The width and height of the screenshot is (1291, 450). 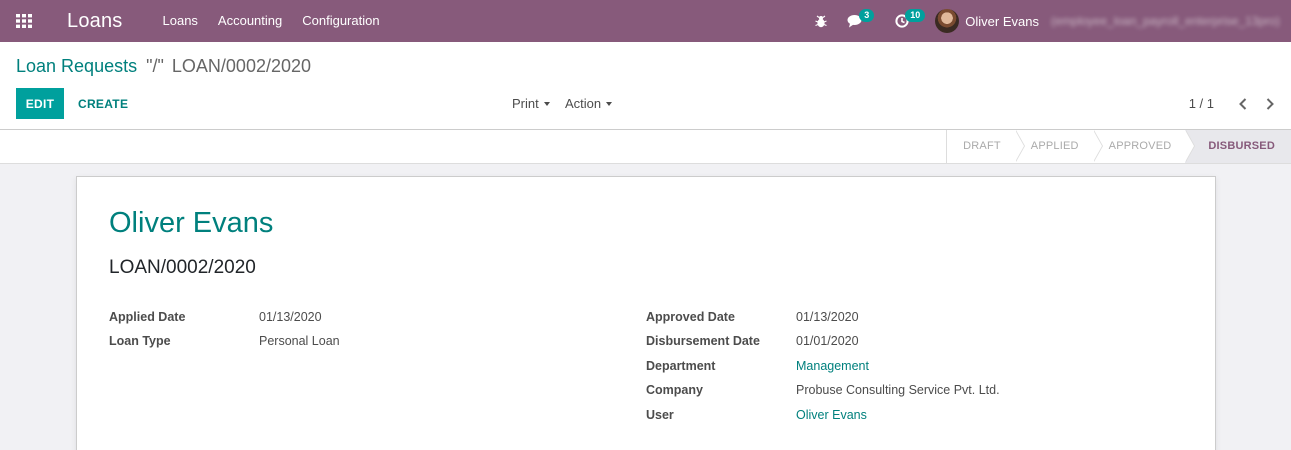 I want to click on user-link: Oliver Evans, so click(x=831, y=415).